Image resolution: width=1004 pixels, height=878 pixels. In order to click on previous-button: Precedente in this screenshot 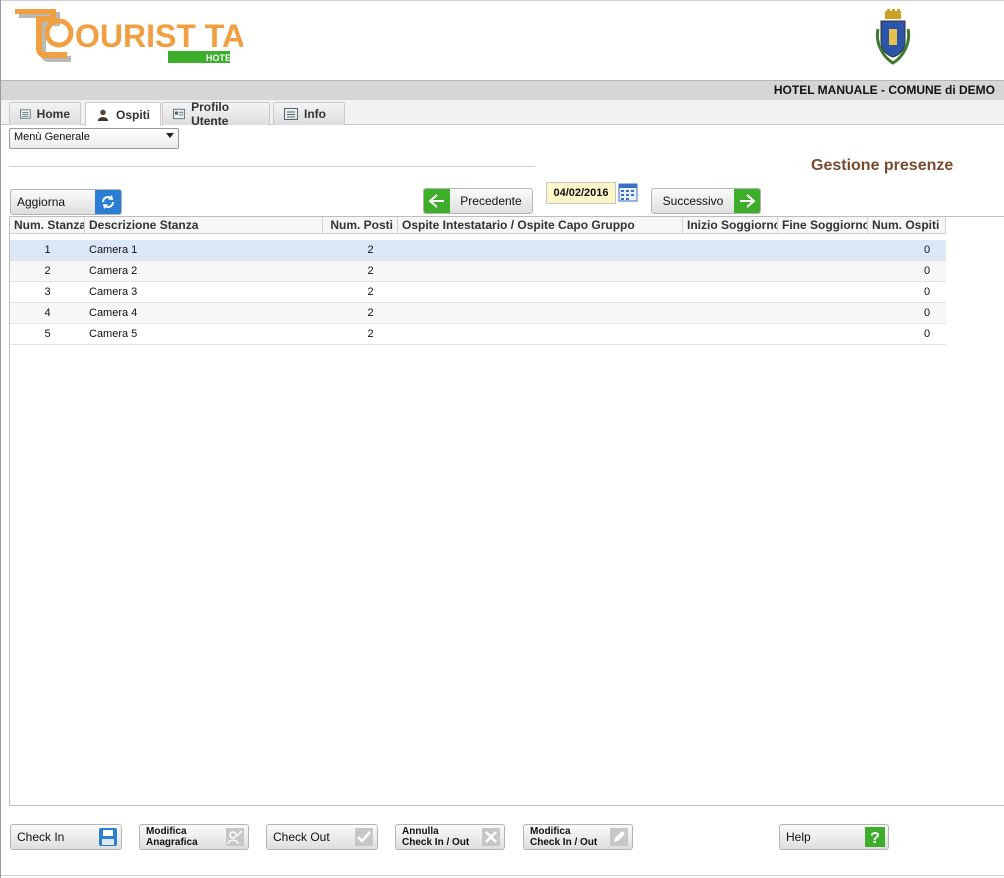, I will do `click(478, 201)`.